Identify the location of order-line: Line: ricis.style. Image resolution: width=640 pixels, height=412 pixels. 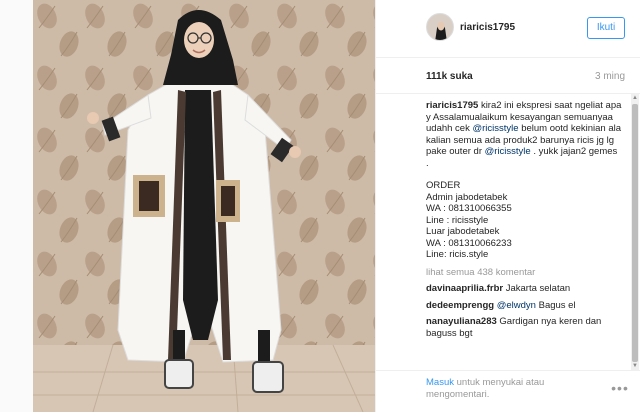
(457, 254).